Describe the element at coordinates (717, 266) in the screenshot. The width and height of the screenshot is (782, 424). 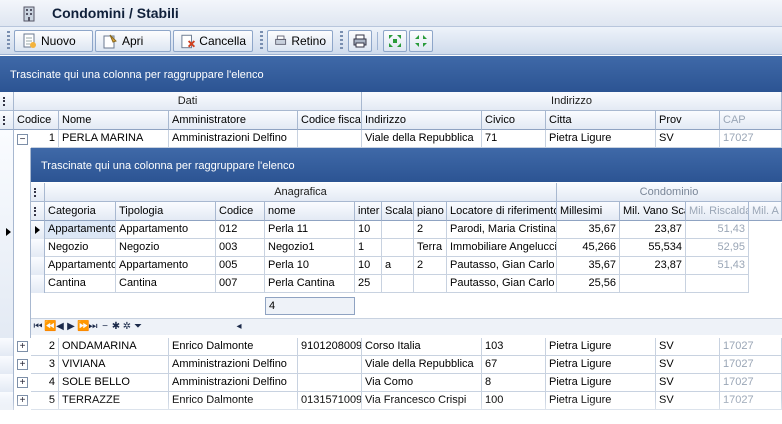
I see `cell-mil-riscaldamento: 51,43` at that location.